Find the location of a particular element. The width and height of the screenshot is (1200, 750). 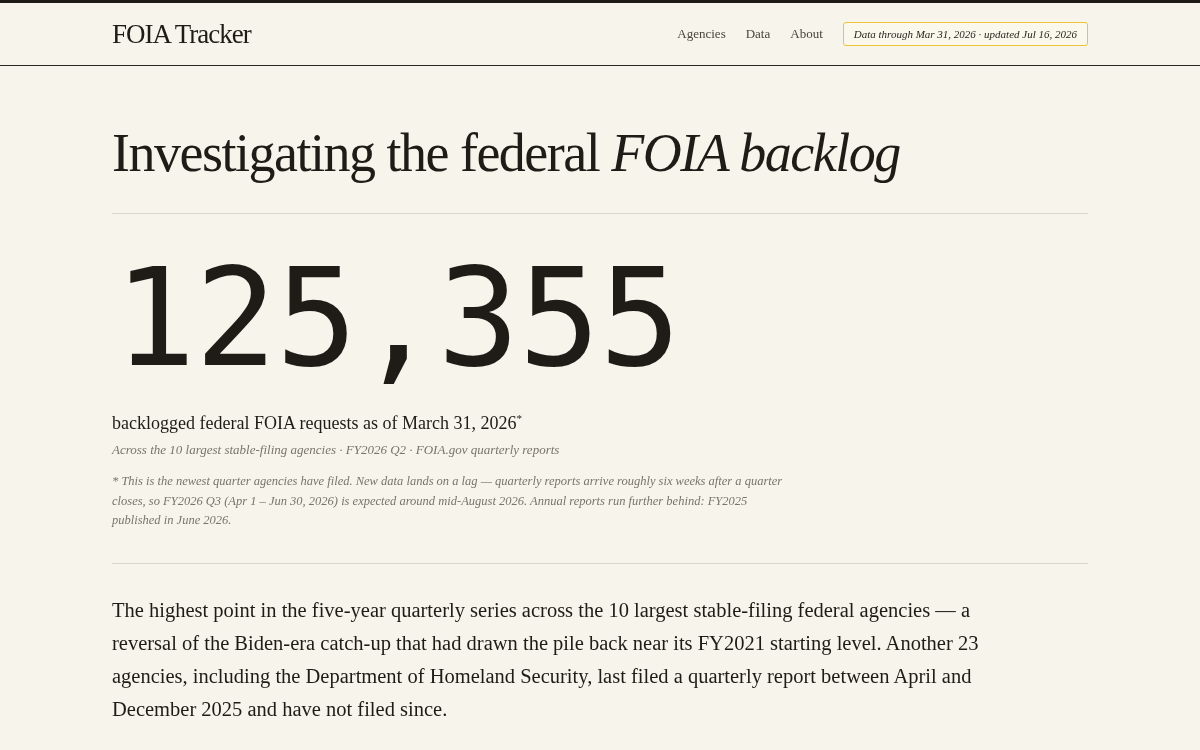

nav-link: About is located at coordinates (806, 34).